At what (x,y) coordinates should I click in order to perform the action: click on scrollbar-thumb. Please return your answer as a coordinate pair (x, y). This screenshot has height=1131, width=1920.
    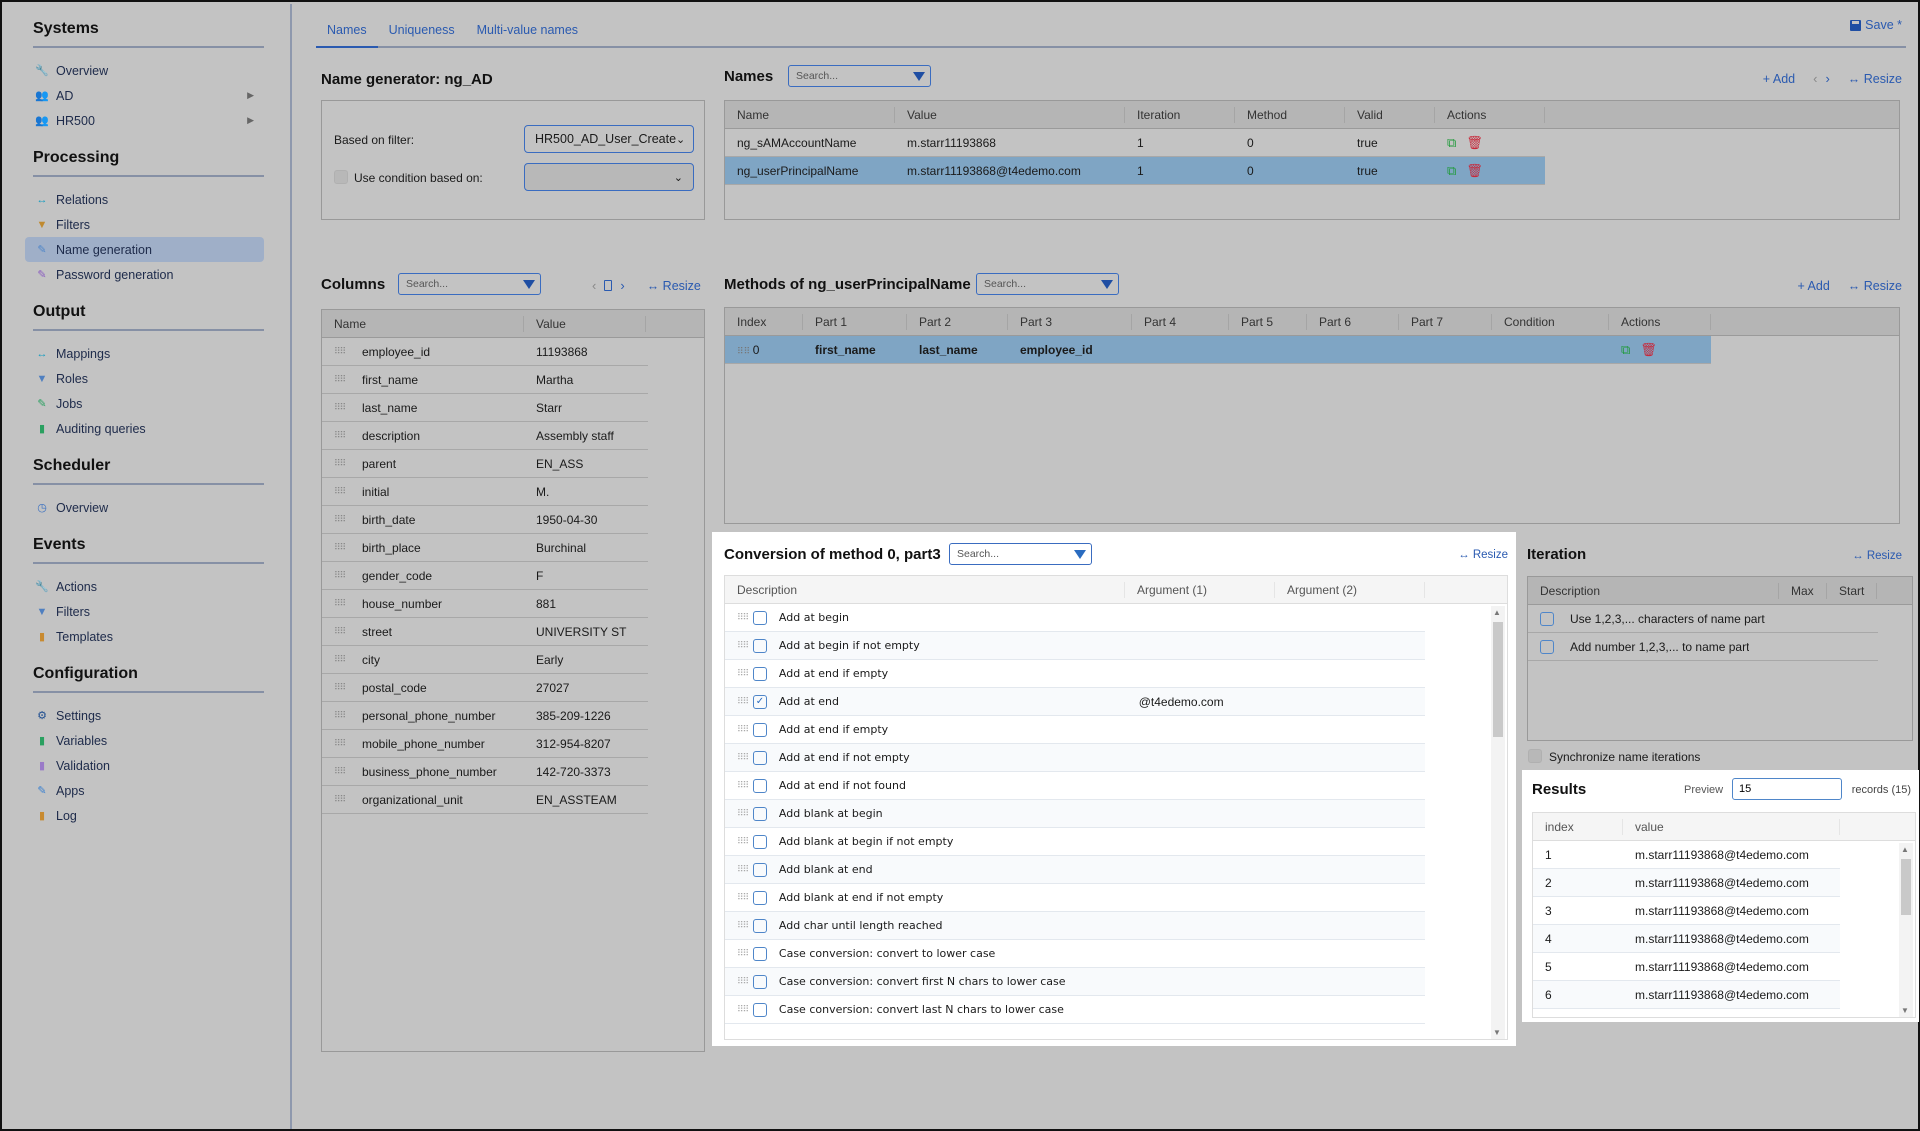
    Looking at the image, I should click on (1906, 887).